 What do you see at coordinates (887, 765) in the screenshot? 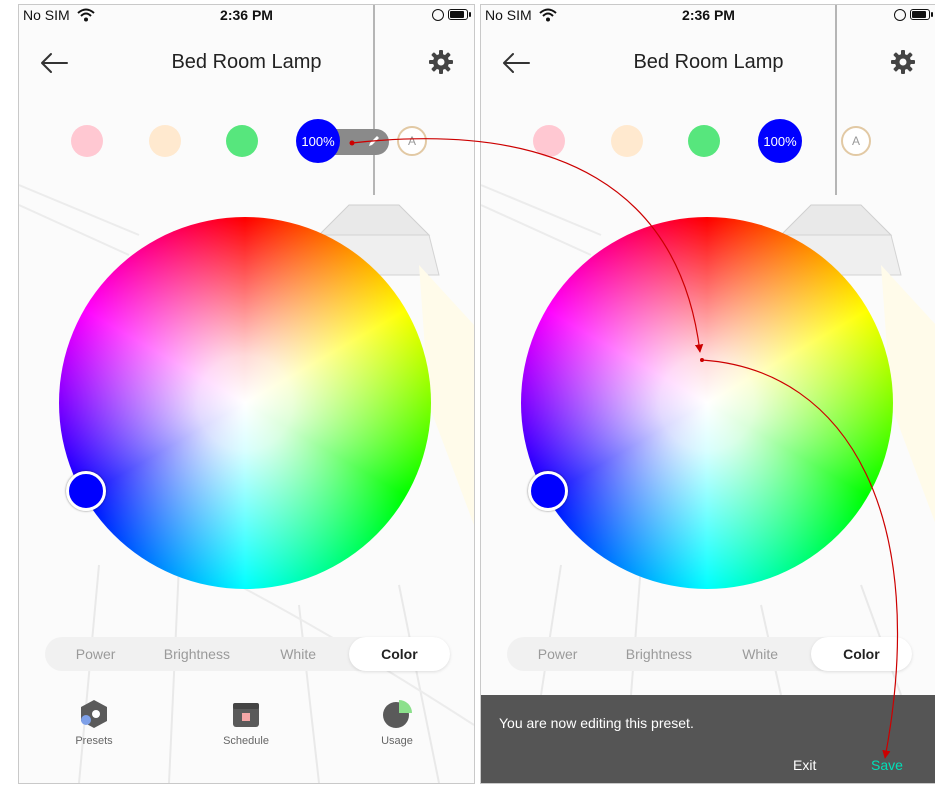
I see `save-button: Save` at bounding box center [887, 765].